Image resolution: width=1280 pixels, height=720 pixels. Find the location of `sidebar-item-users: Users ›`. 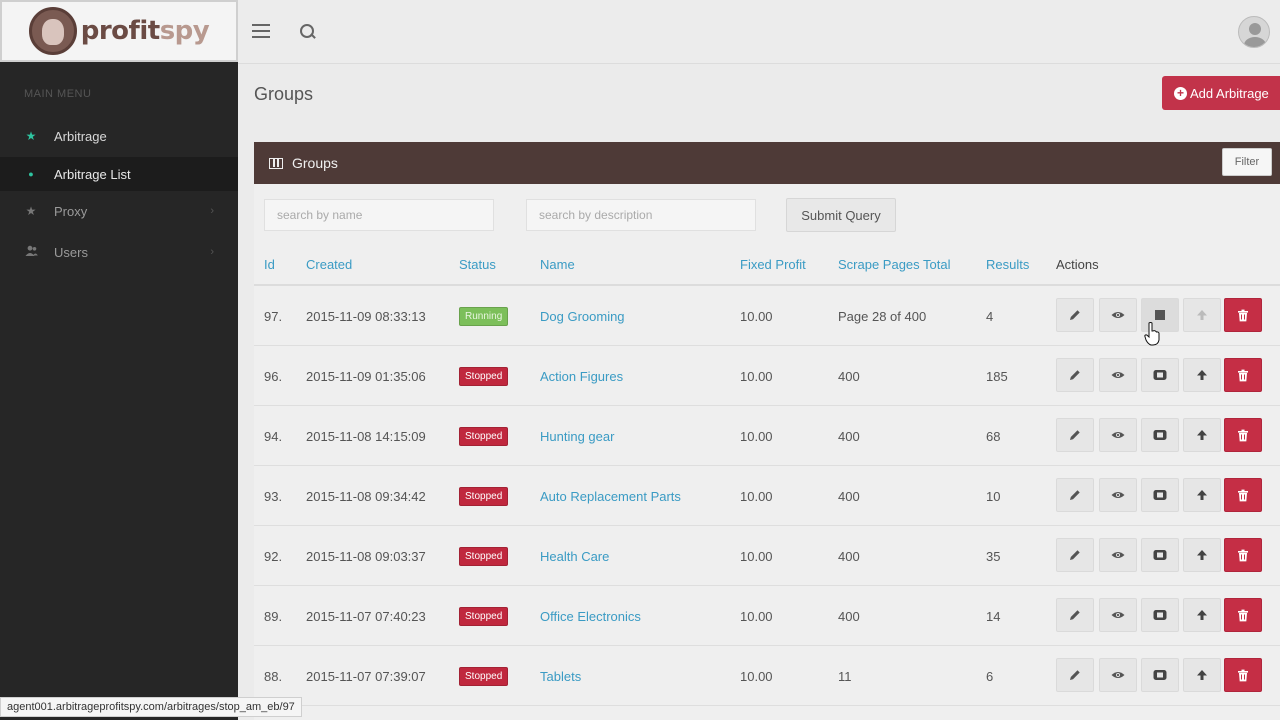

sidebar-item-users: Users › is located at coordinates (119, 252).